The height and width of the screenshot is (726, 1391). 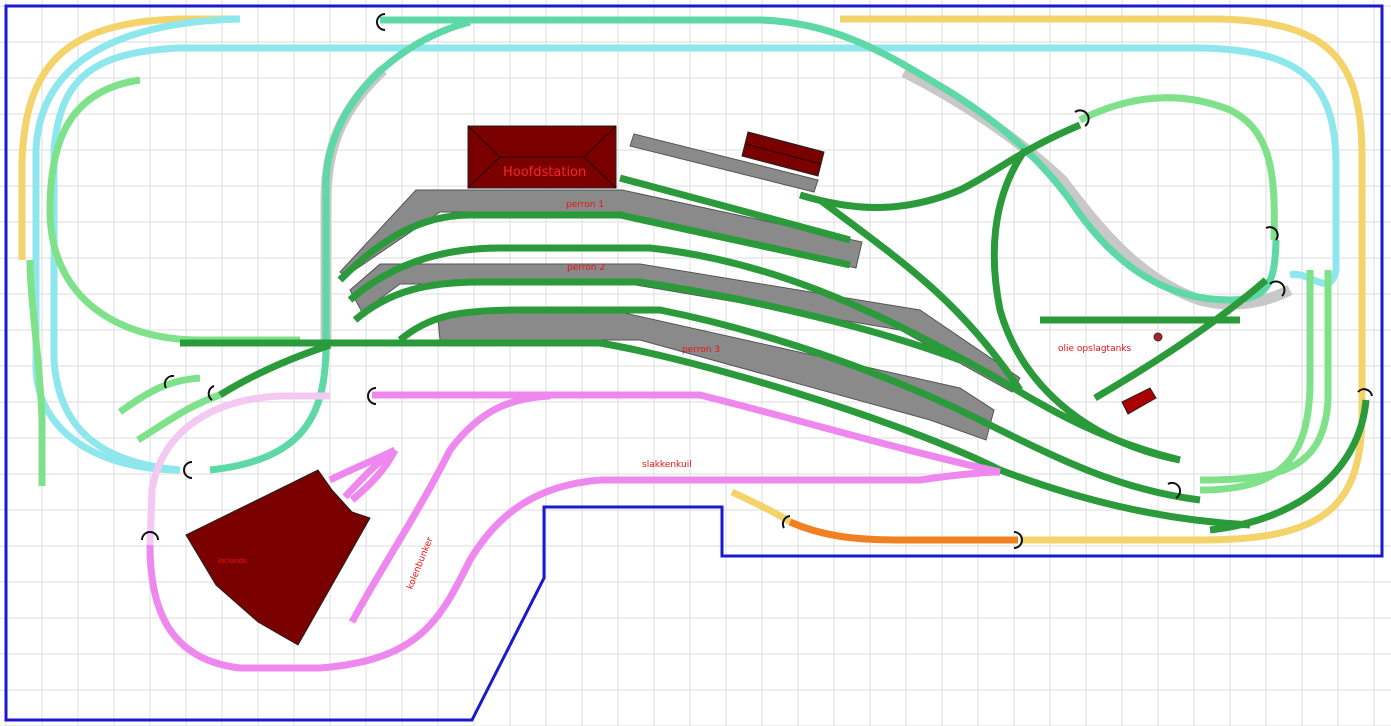 What do you see at coordinates (173, 210) in the screenshot?
I see `track-lightgreen-loop` at bounding box center [173, 210].